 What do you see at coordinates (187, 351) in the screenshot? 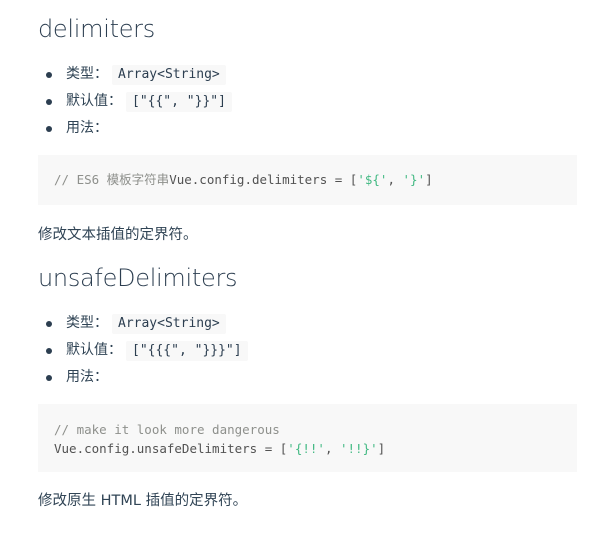
I see `default-value: ["{{{", "}}}"]` at bounding box center [187, 351].